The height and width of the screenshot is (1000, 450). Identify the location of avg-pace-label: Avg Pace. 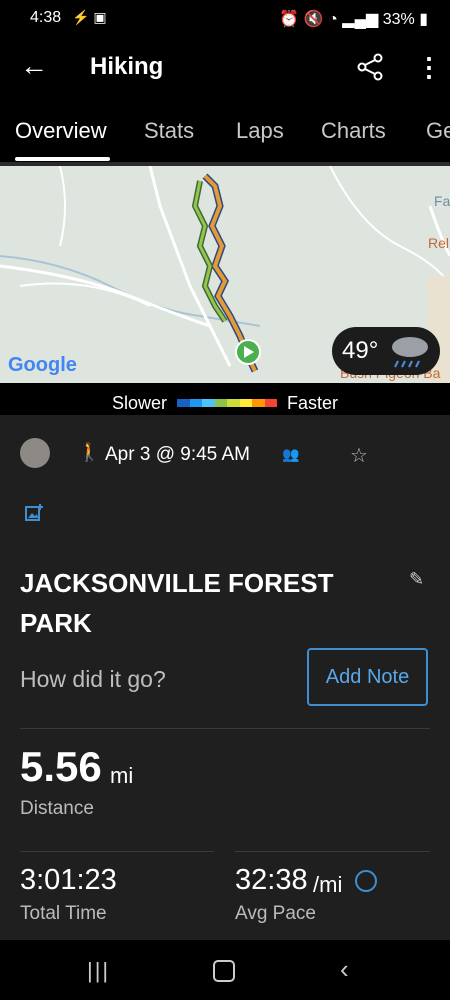
(275, 913).